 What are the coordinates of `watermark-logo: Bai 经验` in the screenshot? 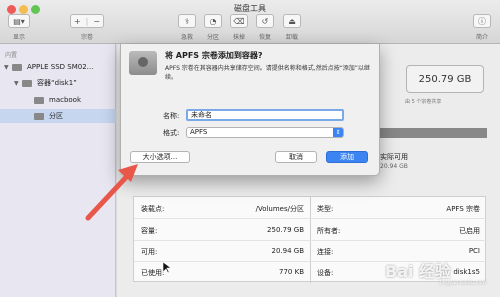 It's located at (418, 271).